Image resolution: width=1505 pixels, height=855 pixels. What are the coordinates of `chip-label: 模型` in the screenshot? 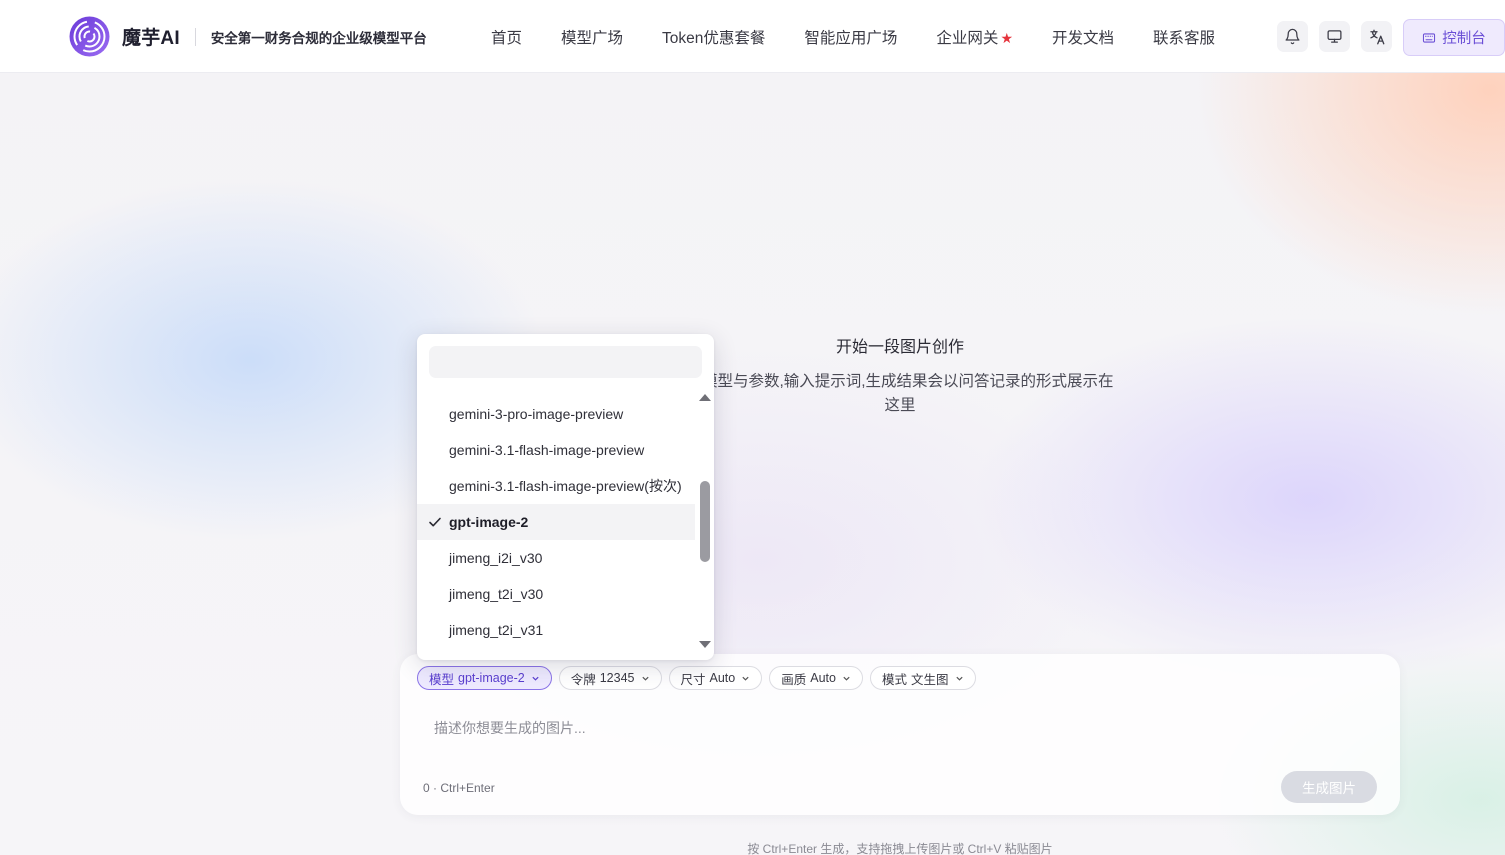 It's located at (442, 679).